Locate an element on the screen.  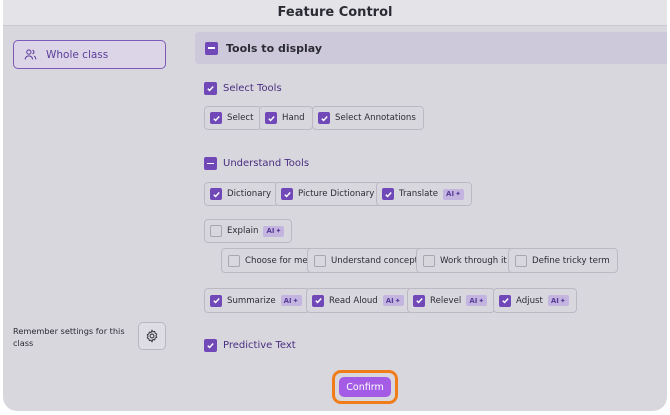
chip-relevel-checkbox is located at coordinates (419, 300).